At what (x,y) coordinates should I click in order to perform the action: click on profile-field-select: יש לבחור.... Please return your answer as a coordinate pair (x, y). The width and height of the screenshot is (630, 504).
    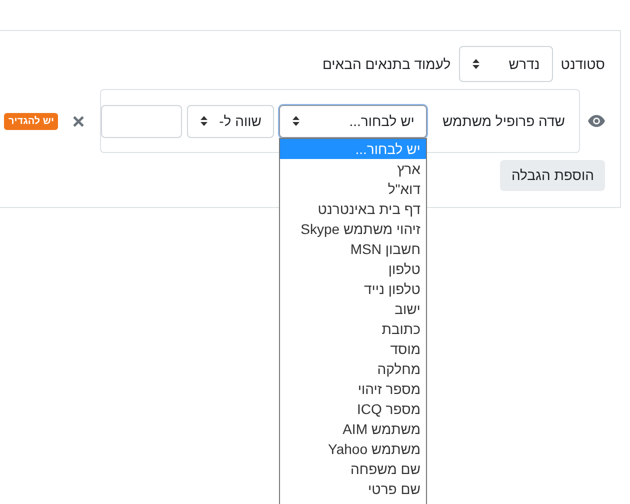
    Looking at the image, I should click on (353, 121).